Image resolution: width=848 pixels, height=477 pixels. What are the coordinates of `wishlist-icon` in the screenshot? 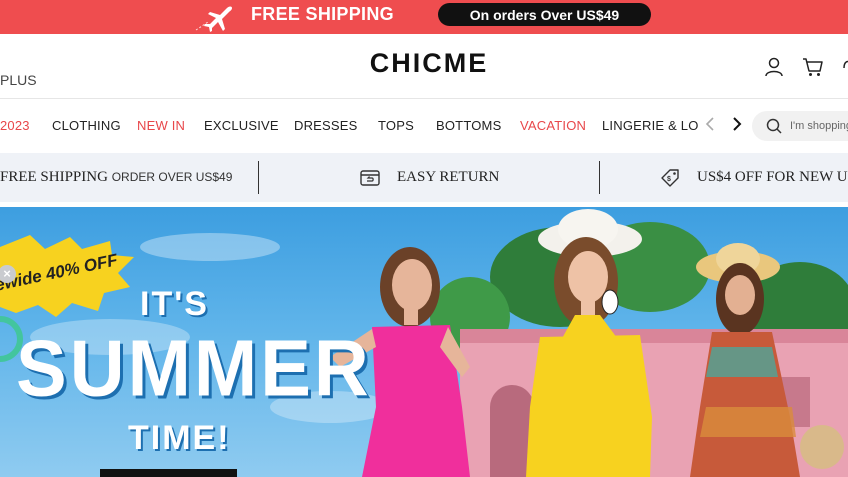 It's located at (844, 67).